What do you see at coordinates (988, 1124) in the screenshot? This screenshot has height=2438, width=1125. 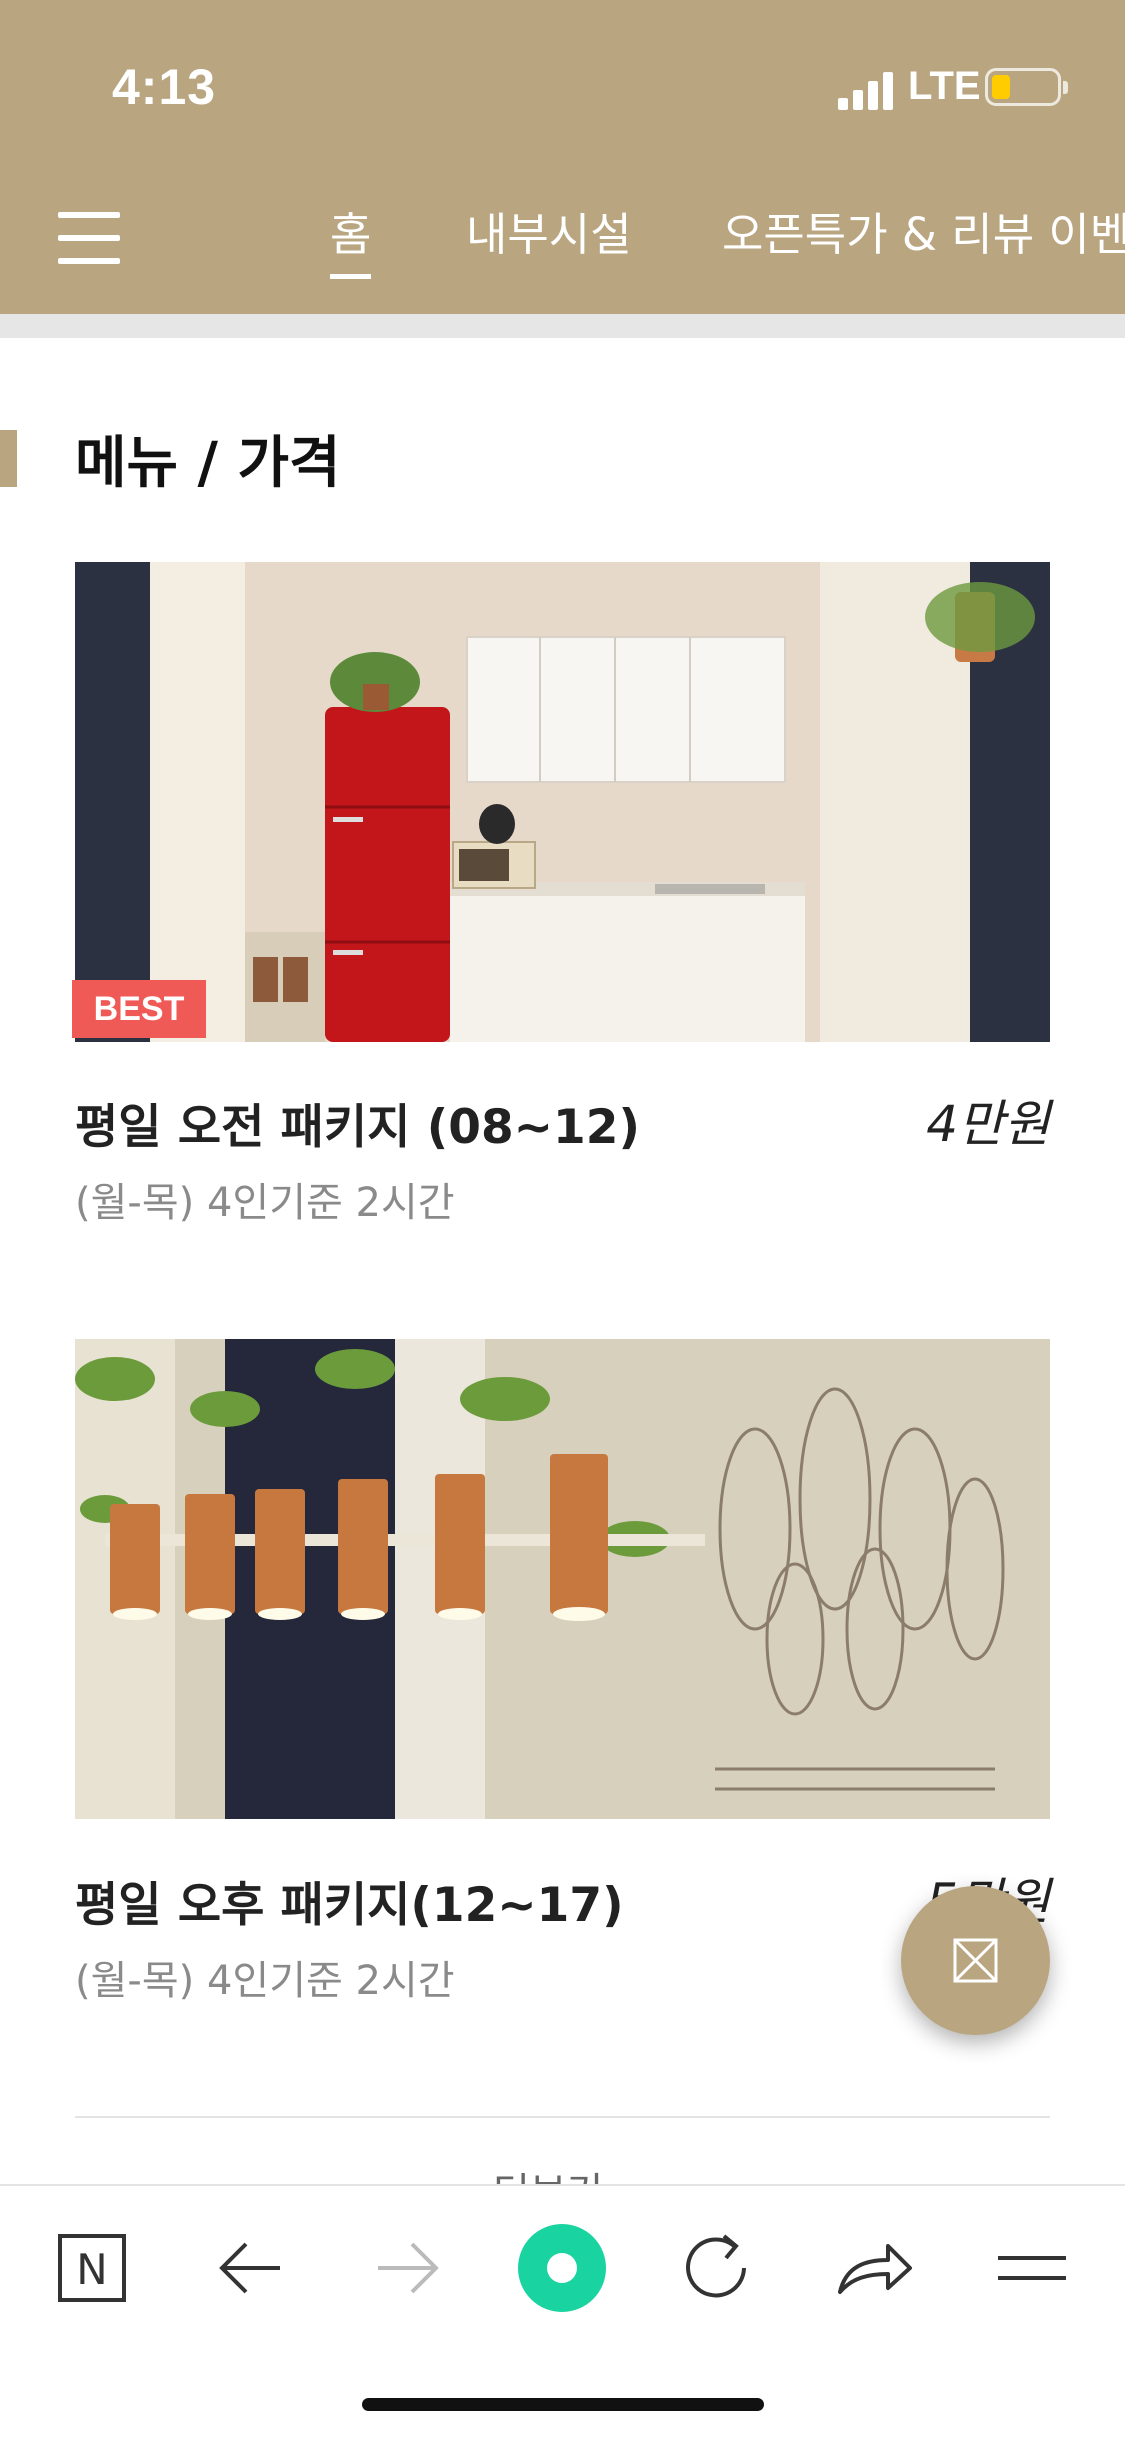 I see `item-price-1: 4만원` at bounding box center [988, 1124].